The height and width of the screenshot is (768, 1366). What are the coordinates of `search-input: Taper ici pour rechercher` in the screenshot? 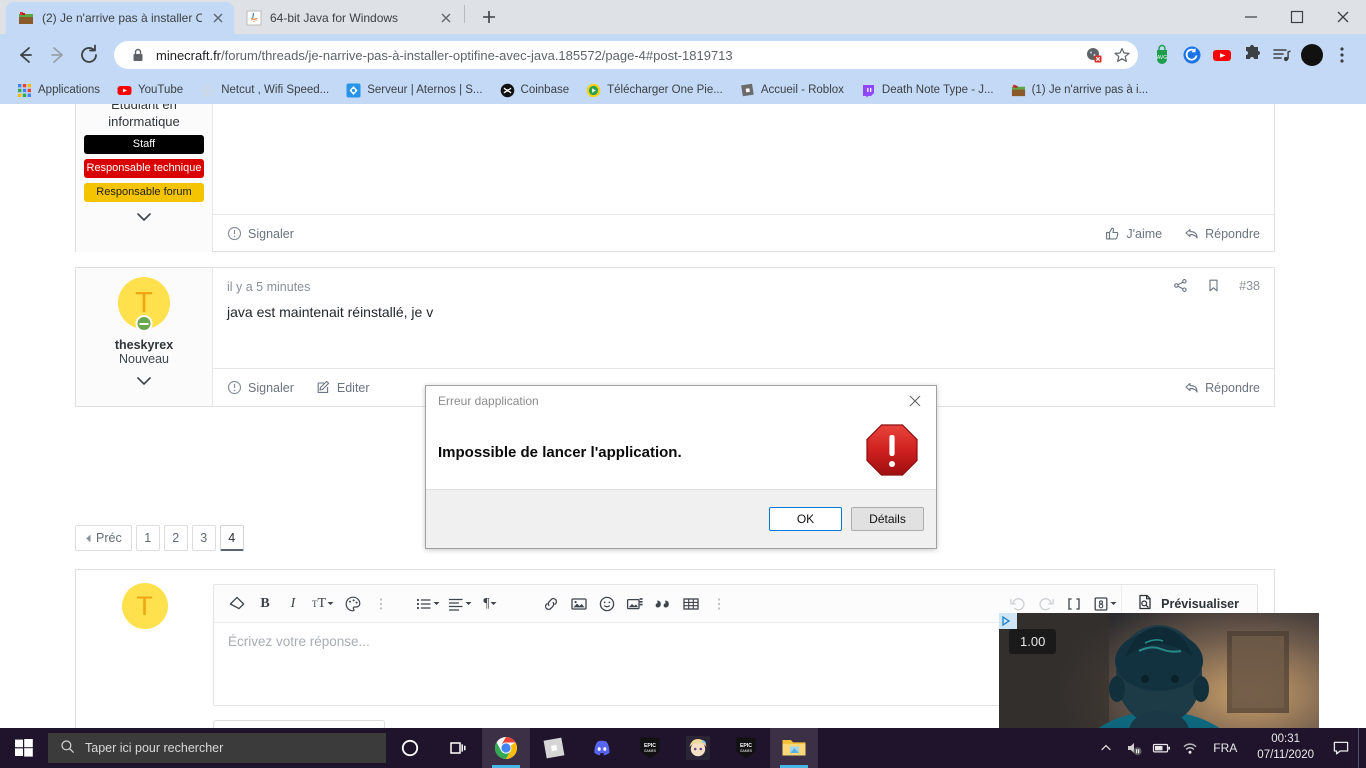 It's located at (217, 748).